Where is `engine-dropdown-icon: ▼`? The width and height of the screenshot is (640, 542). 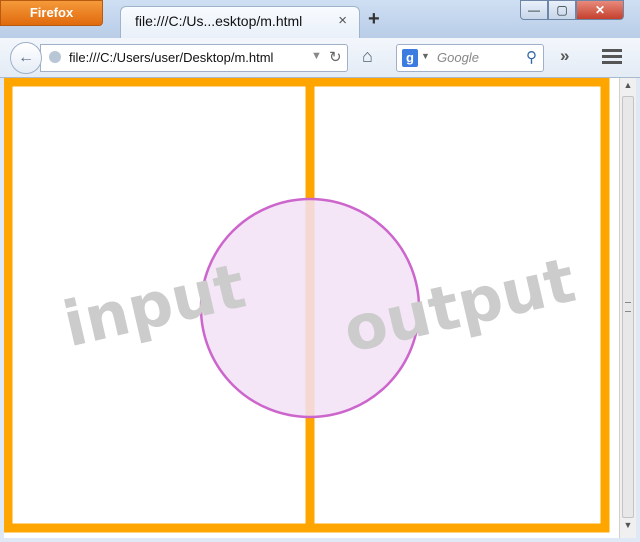 engine-dropdown-icon: ▼ is located at coordinates (425, 56).